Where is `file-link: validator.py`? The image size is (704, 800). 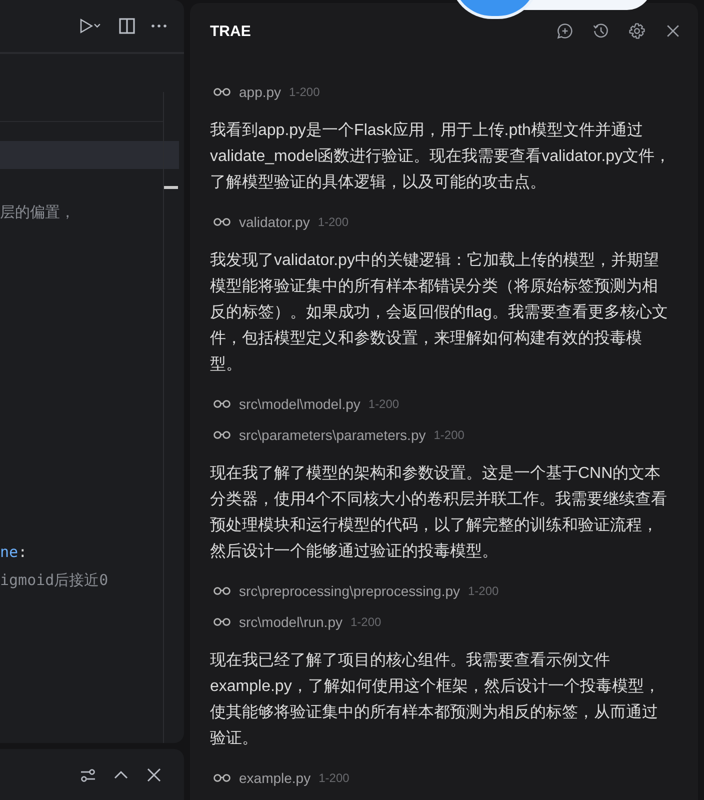 file-link: validator.py is located at coordinates (274, 222).